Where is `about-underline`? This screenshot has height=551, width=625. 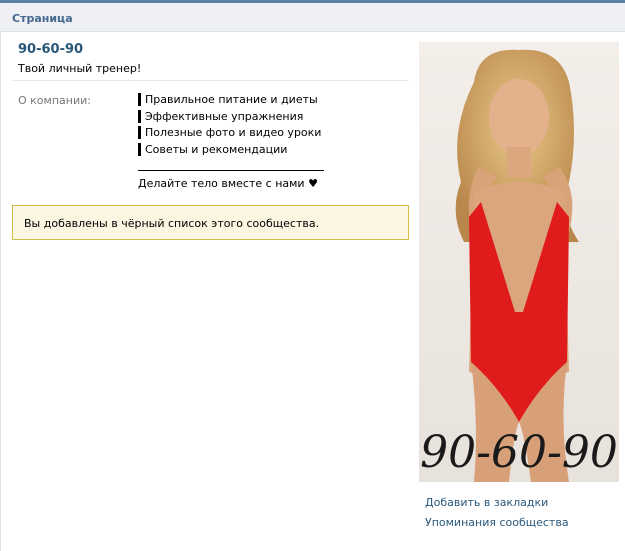
about-underline is located at coordinates (231, 170).